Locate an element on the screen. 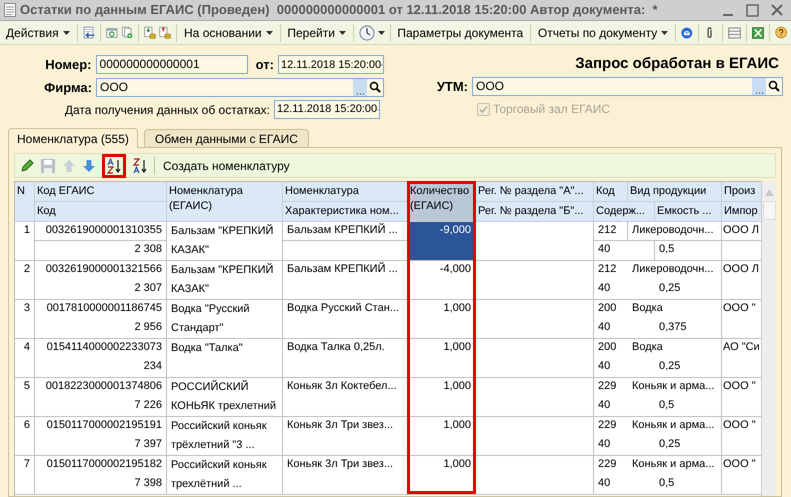 The image size is (791, 497). toolbar-button: Отчеты по документу is located at coordinates (603, 32).